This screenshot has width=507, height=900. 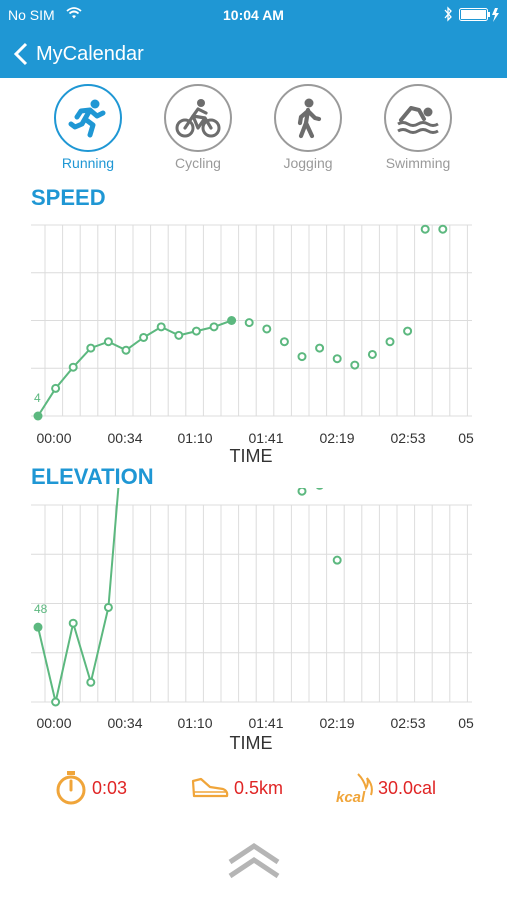 I want to click on tab-swimming-circle, so click(x=418, y=118).